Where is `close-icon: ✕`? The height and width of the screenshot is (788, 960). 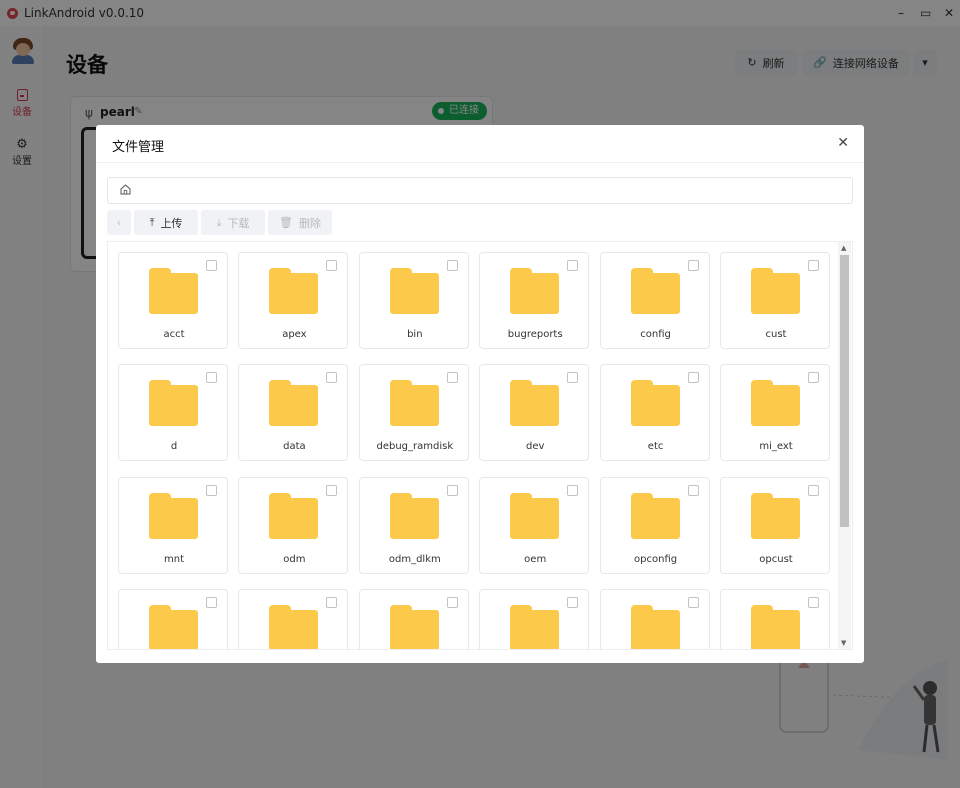 close-icon: ✕ is located at coordinates (843, 143).